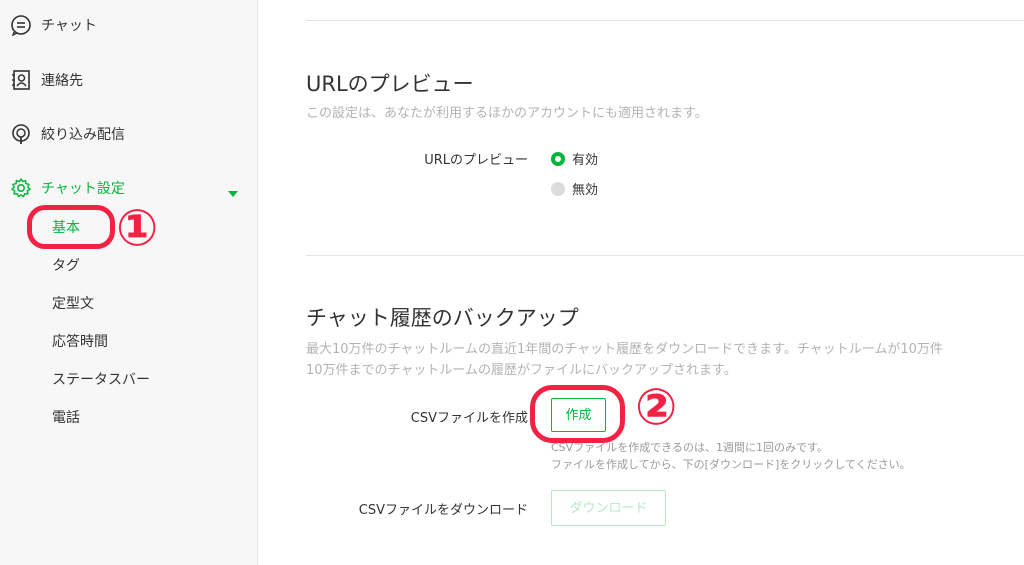 The image size is (1024, 565). Describe the element at coordinates (62, 81) in the screenshot. I see `nav-label: 連絡先` at that location.